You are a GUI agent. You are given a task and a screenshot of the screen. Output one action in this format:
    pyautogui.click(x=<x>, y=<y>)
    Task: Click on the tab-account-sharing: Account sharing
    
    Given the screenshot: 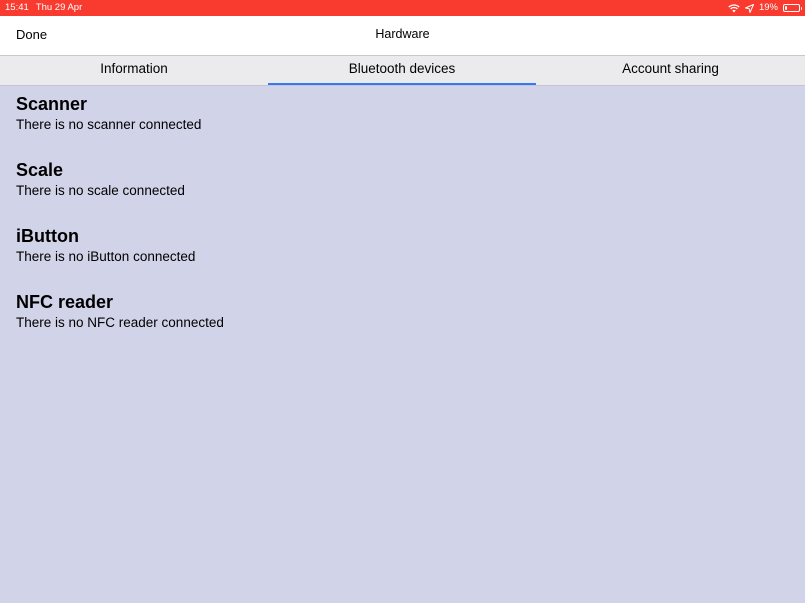 What is the action you would take?
    pyautogui.click(x=670, y=70)
    